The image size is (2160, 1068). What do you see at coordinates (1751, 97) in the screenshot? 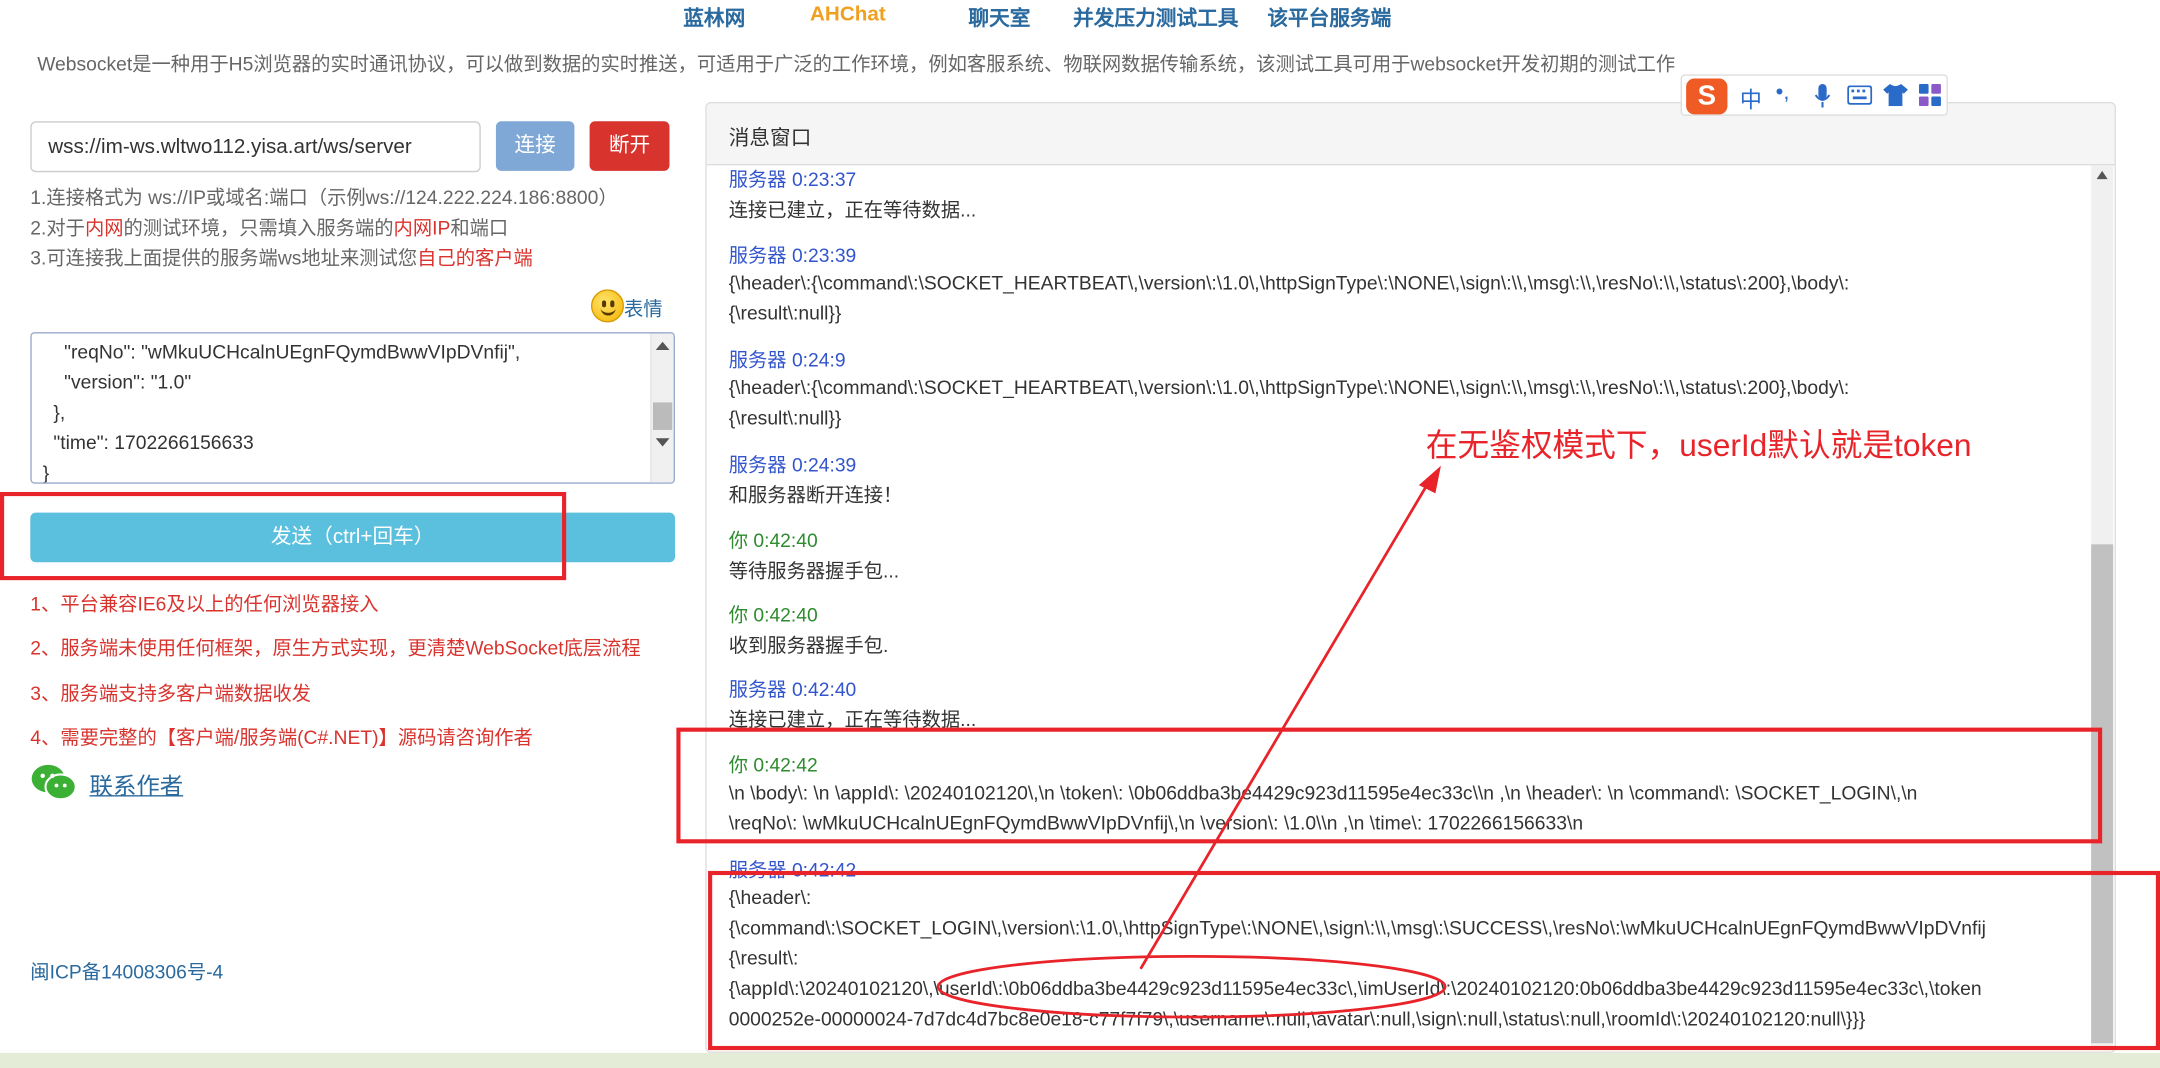
I see `ime-chinese-icon: 中` at bounding box center [1751, 97].